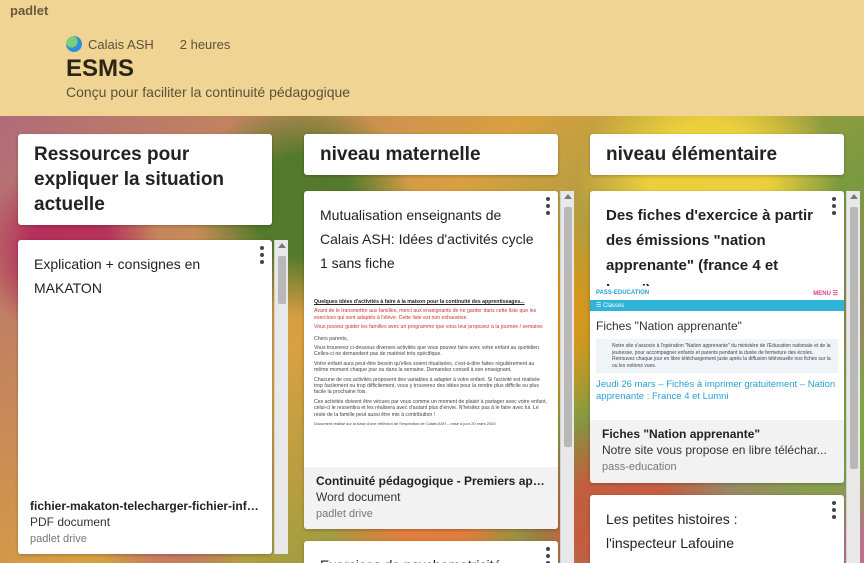 This screenshot has width=864, height=563. I want to click on padlet-logo: padlet, so click(29, 10).